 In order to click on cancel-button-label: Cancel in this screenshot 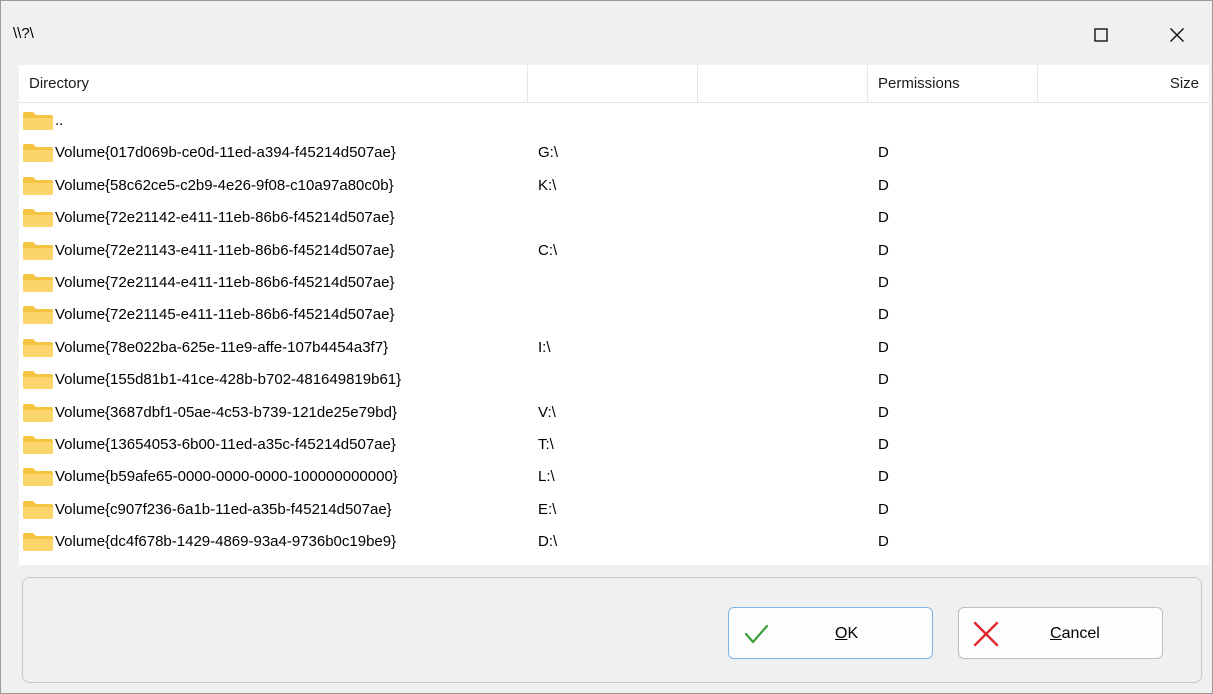, I will do `click(1075, 633)`.